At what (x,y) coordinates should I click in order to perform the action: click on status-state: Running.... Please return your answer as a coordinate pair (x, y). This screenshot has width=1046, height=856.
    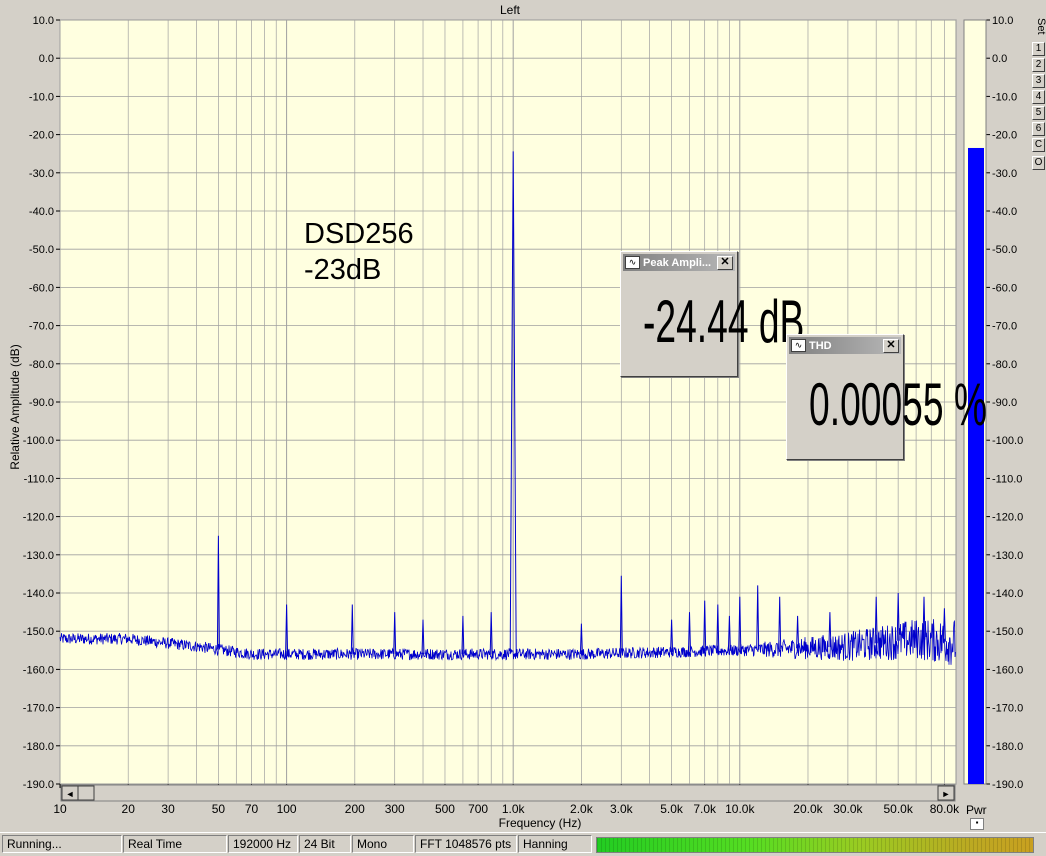
    Looking at the image, I should click on (62, 844).